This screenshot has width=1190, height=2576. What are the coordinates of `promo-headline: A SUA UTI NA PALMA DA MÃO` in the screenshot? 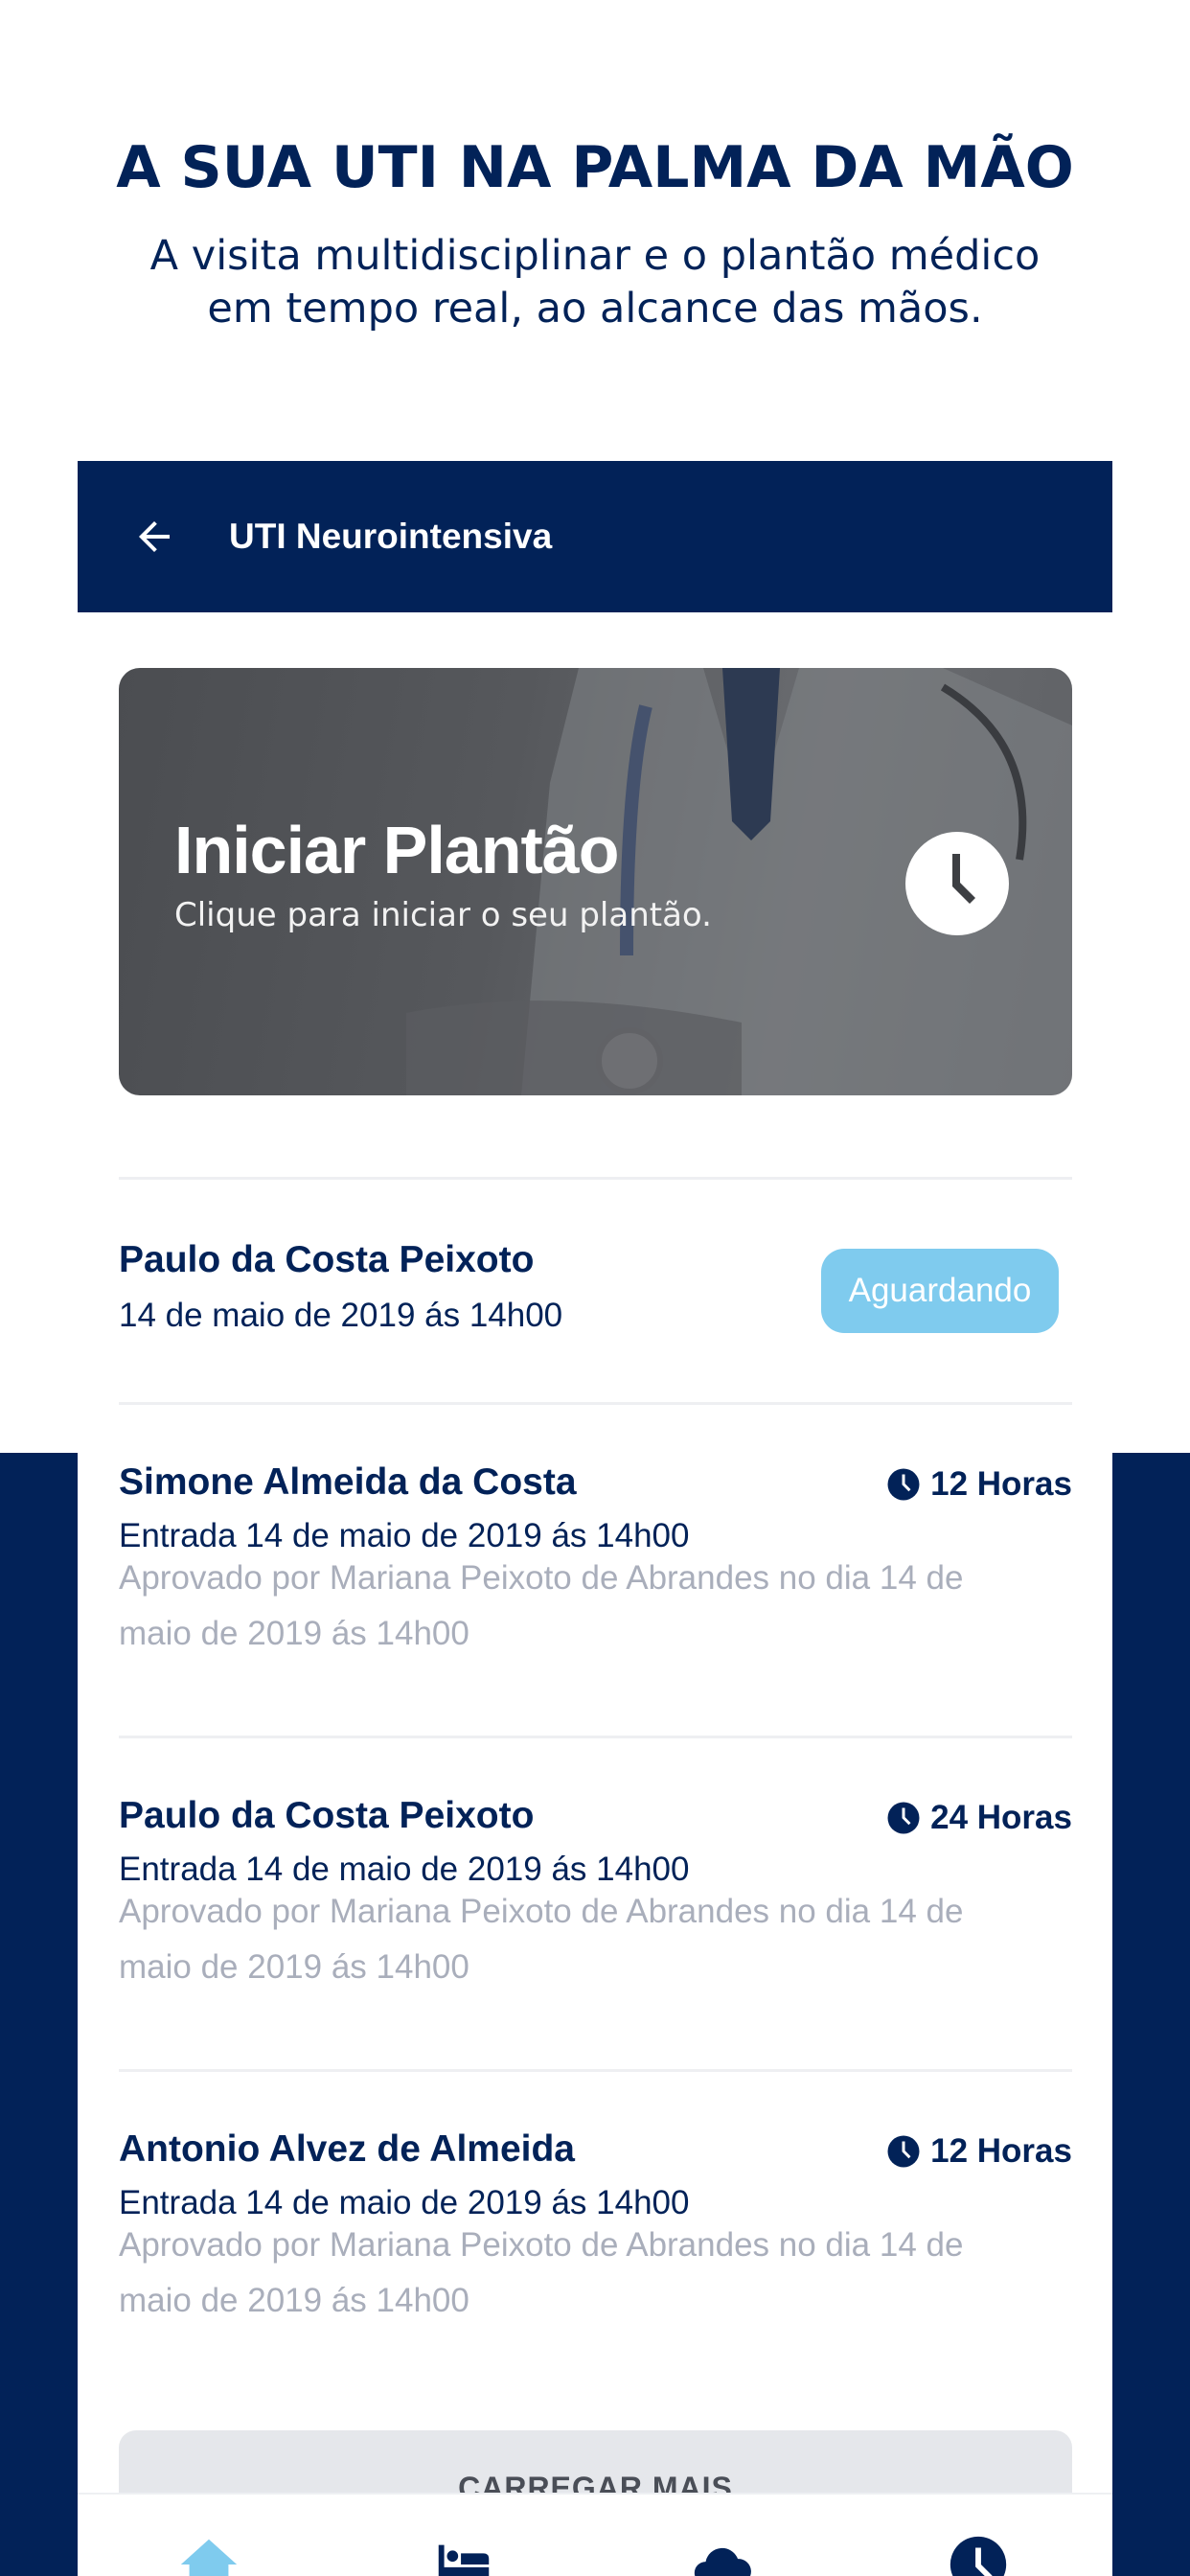 It's located at (595, 167).